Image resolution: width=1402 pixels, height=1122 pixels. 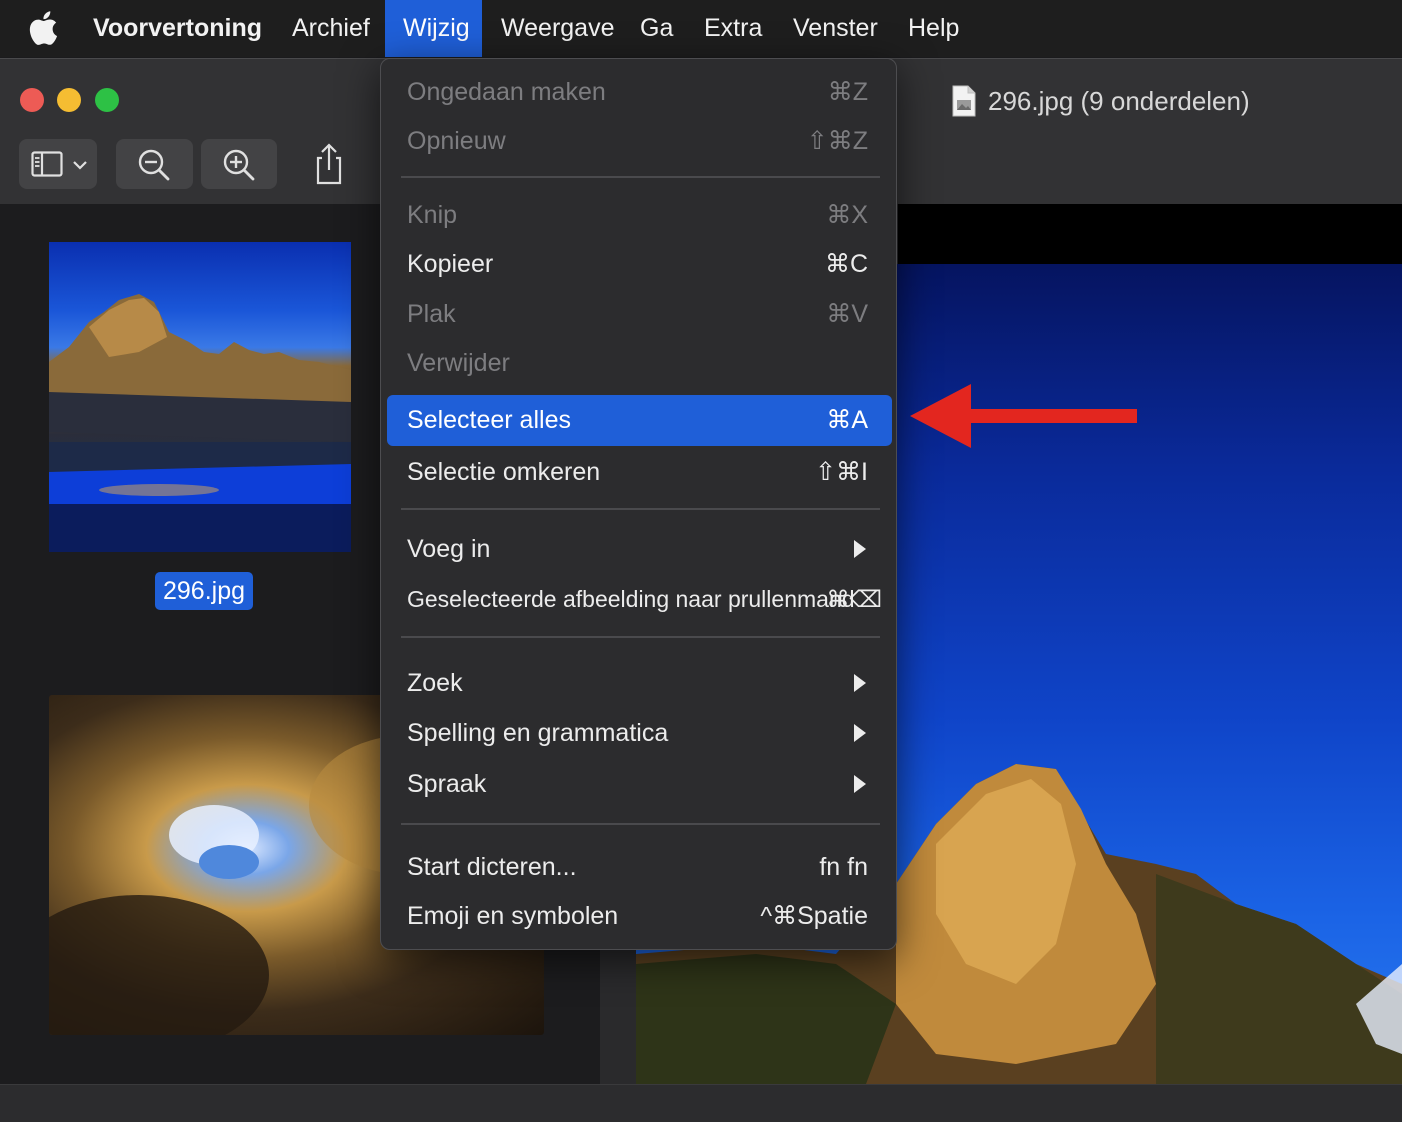 What do you see at coordinates (1023, 416) in the screenshot?
I see `annotation-arrow-icon` at bounding box center [1023, 416].